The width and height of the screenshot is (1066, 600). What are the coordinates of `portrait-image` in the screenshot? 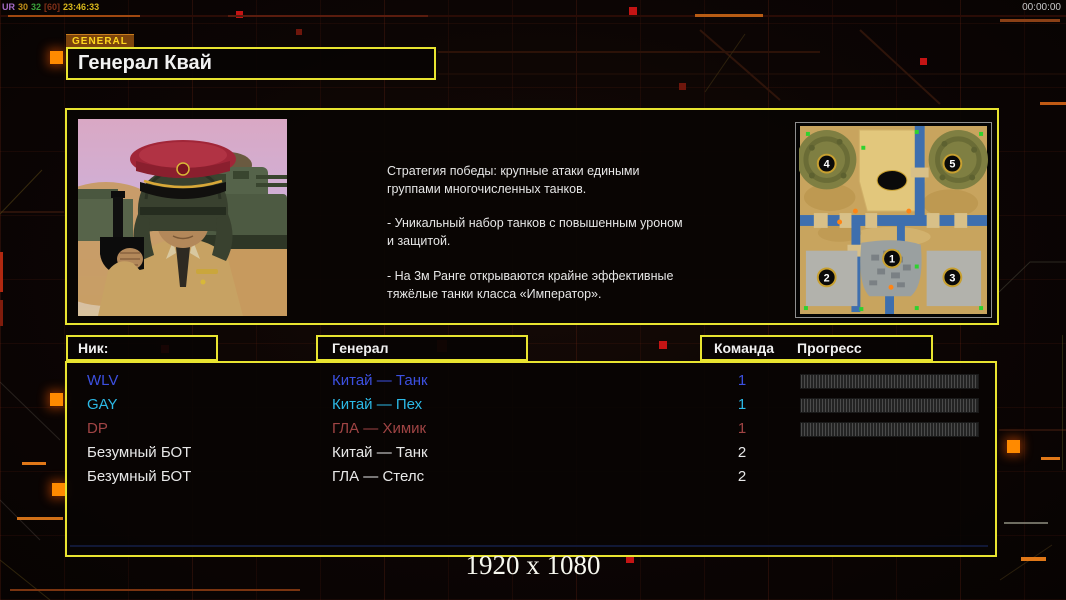 It's located at (181, 222).